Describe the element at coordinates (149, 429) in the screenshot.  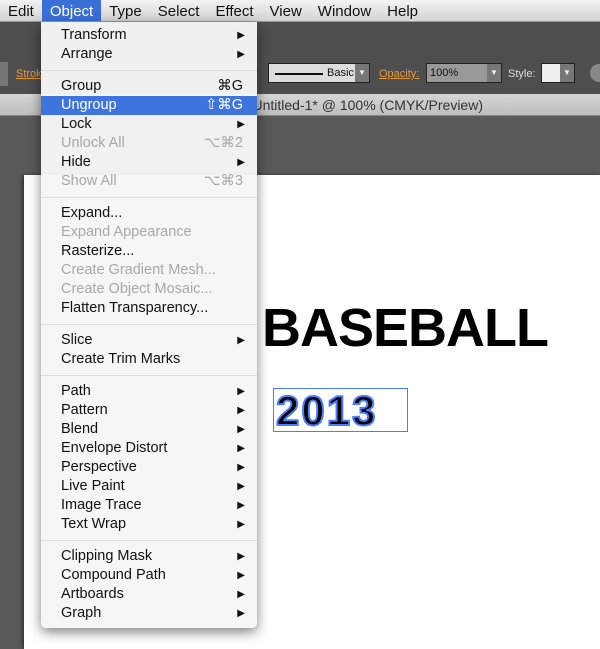
I see `menu-item-blend: Blend ▶` at that location.